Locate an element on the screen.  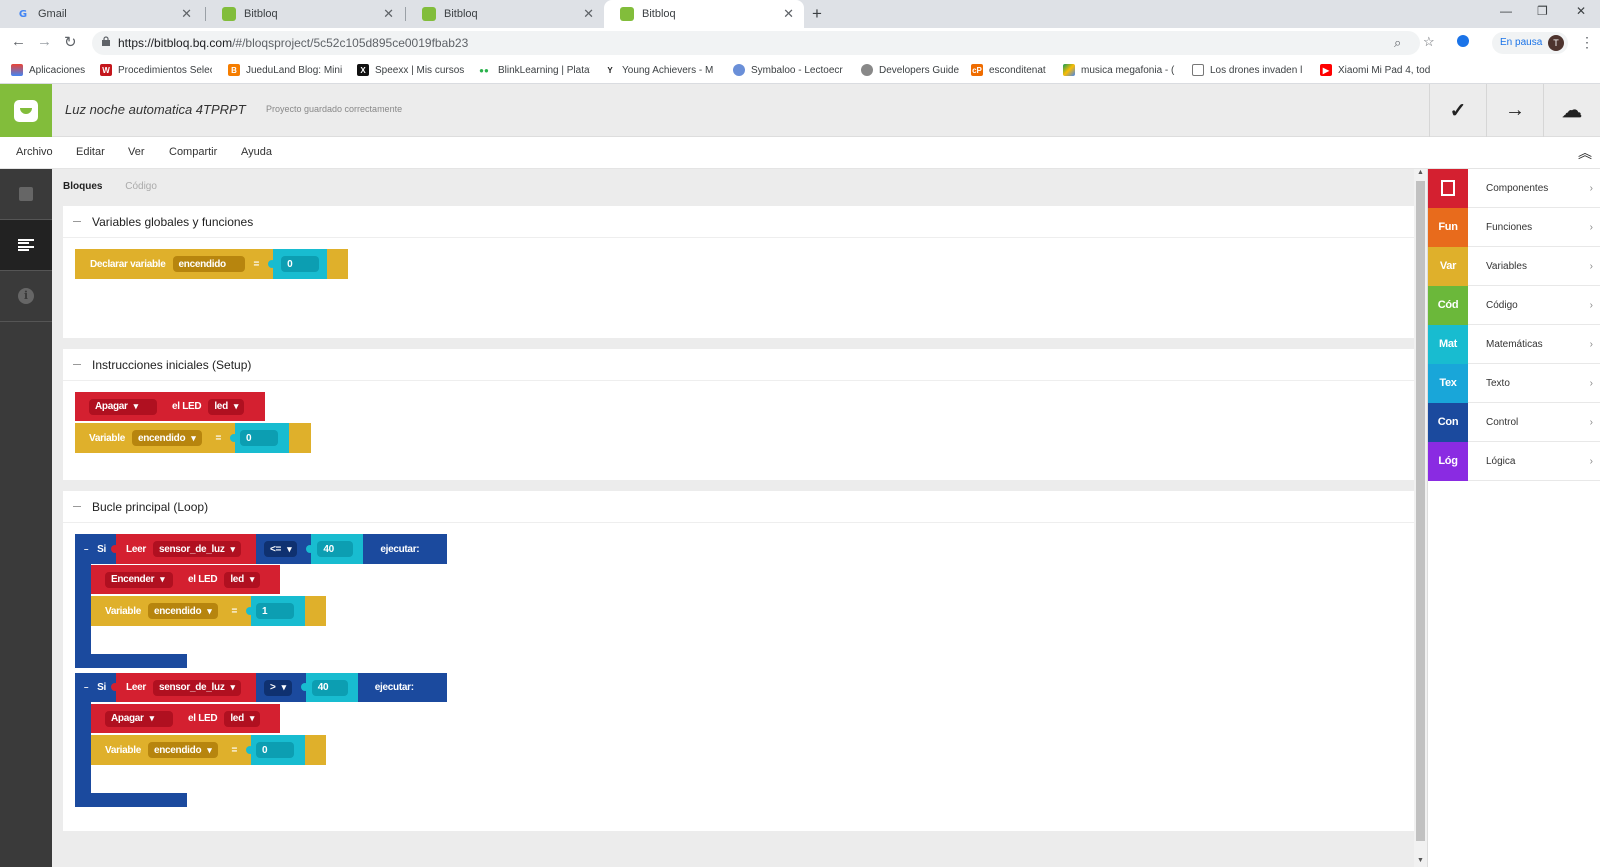
bookmark-item: cP esconditenat is located at coordinates (1008, 70).